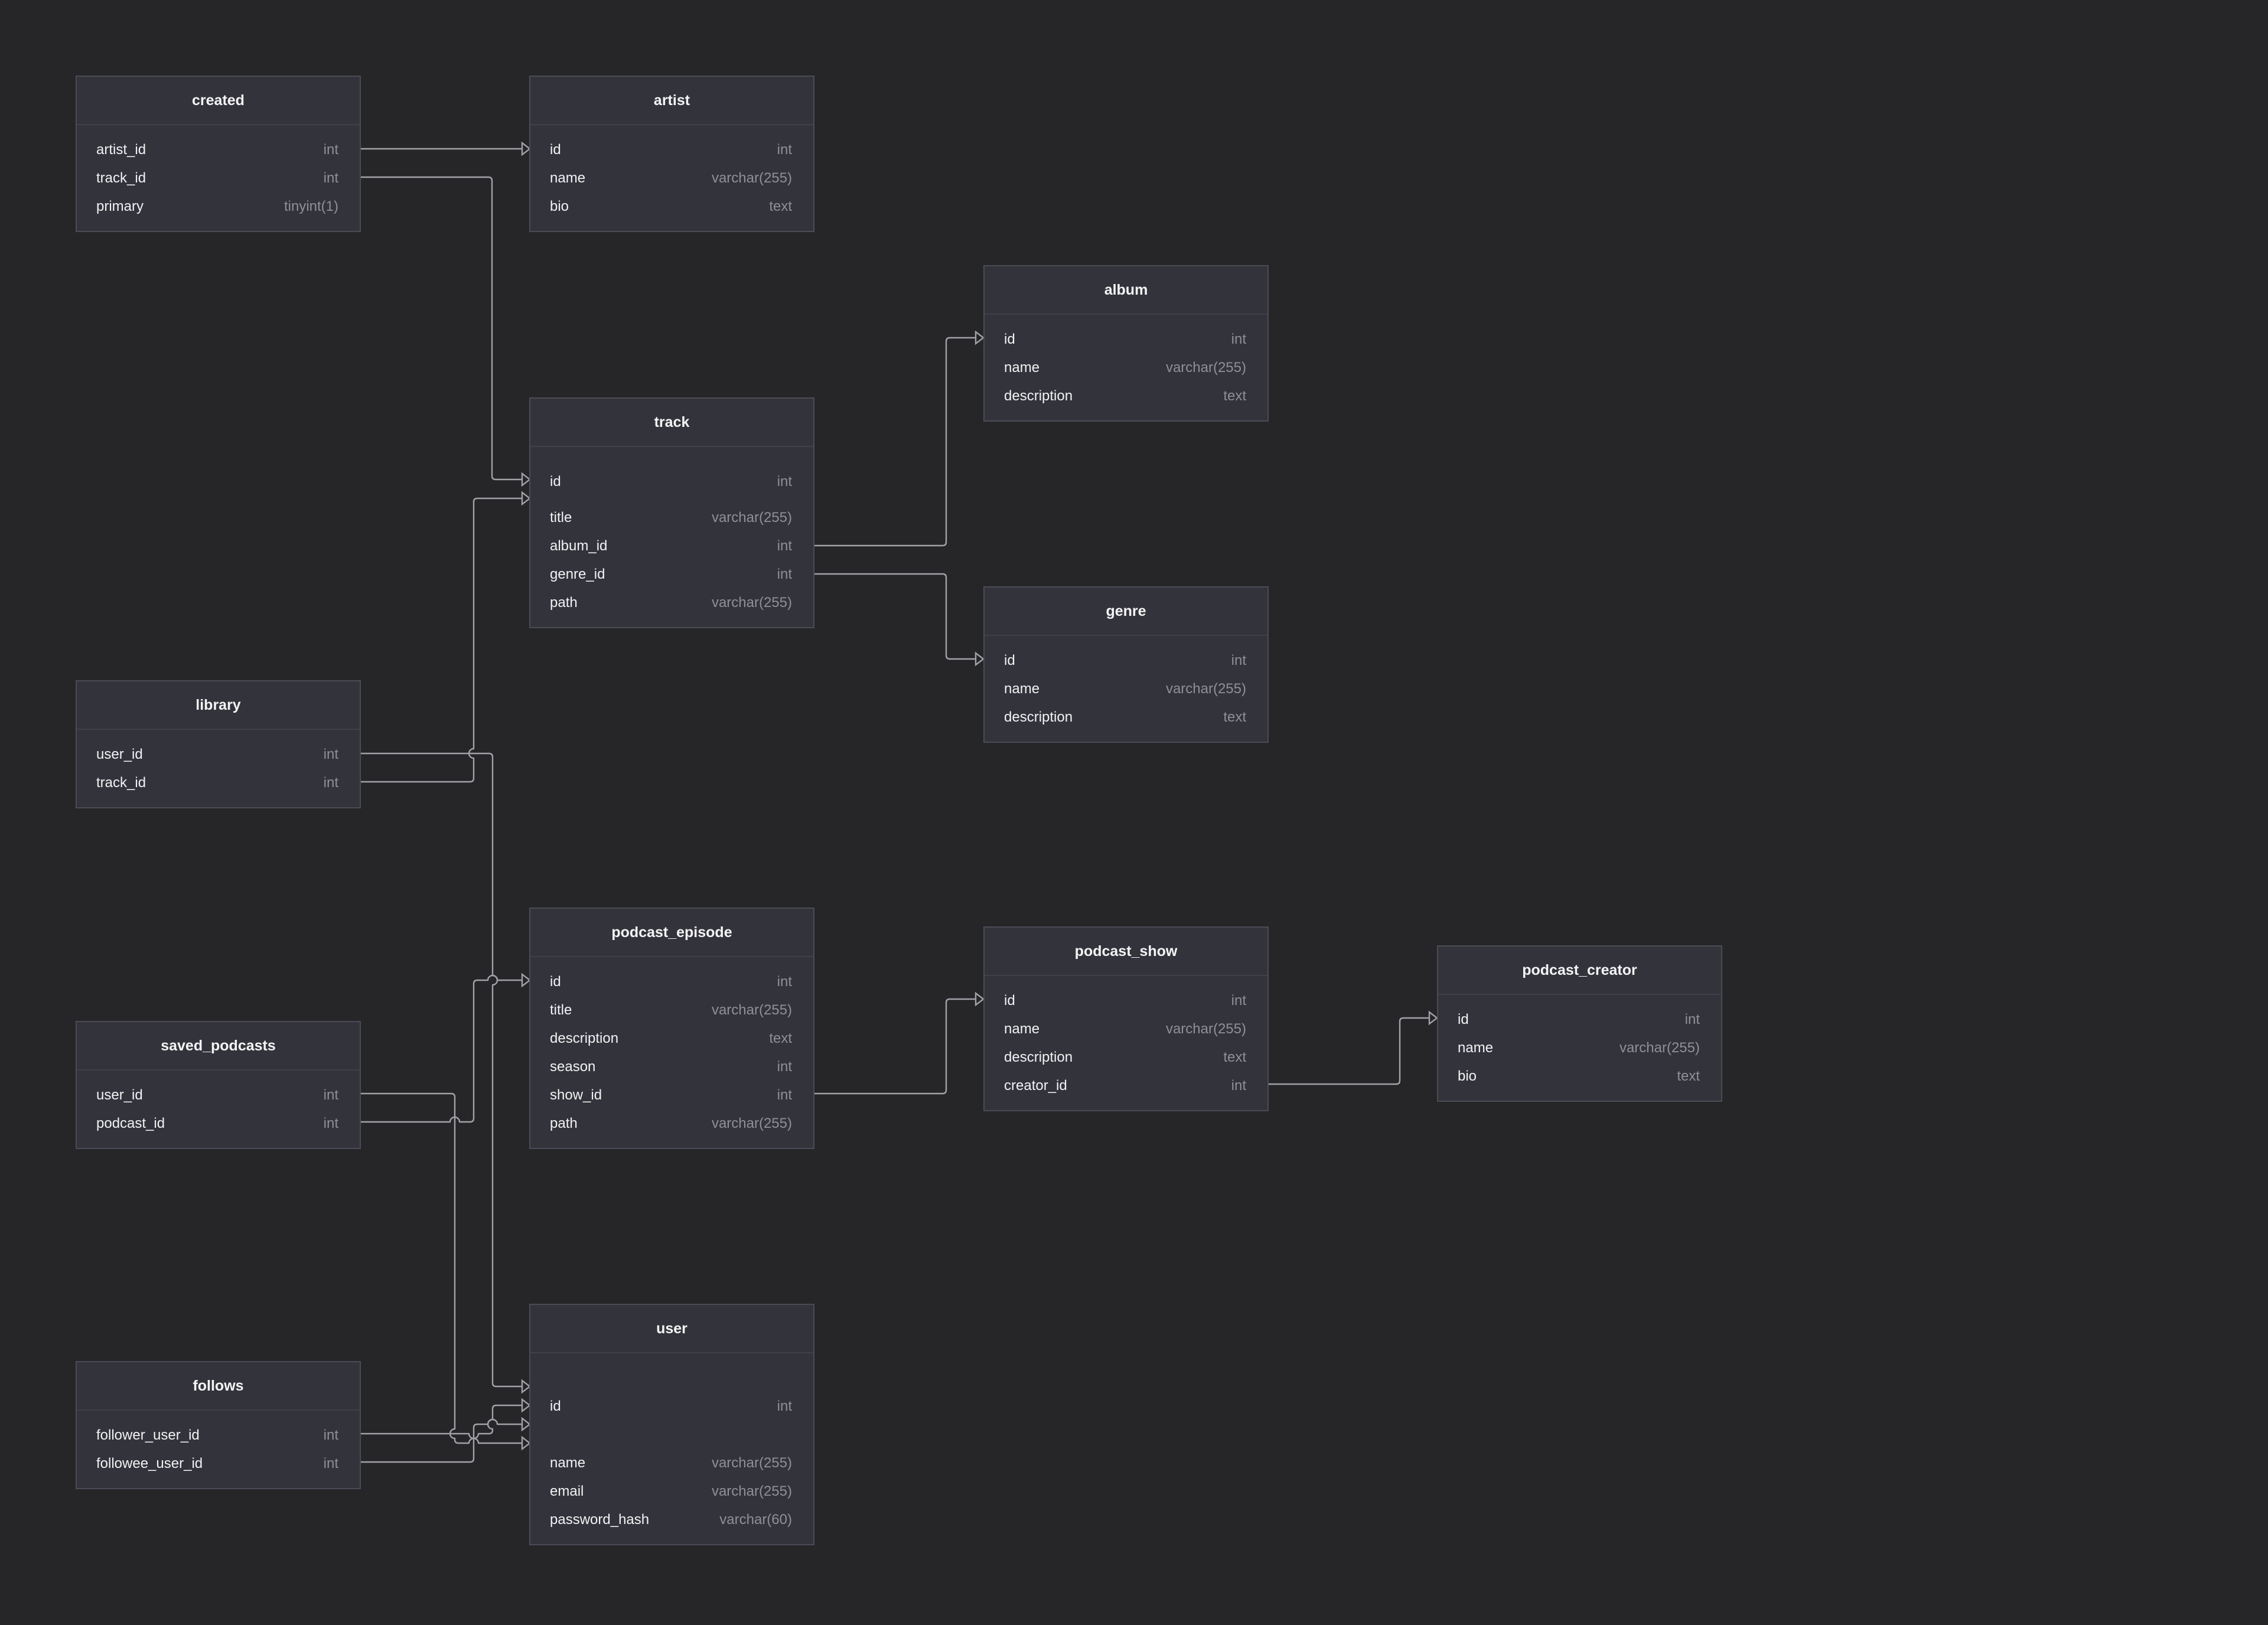 This screenshot has height=1625, width=2268. What do you see at coordinates (218, 150) in the screenshot?
I see `field-row: artist_id int` at bounding box center [218, 150].